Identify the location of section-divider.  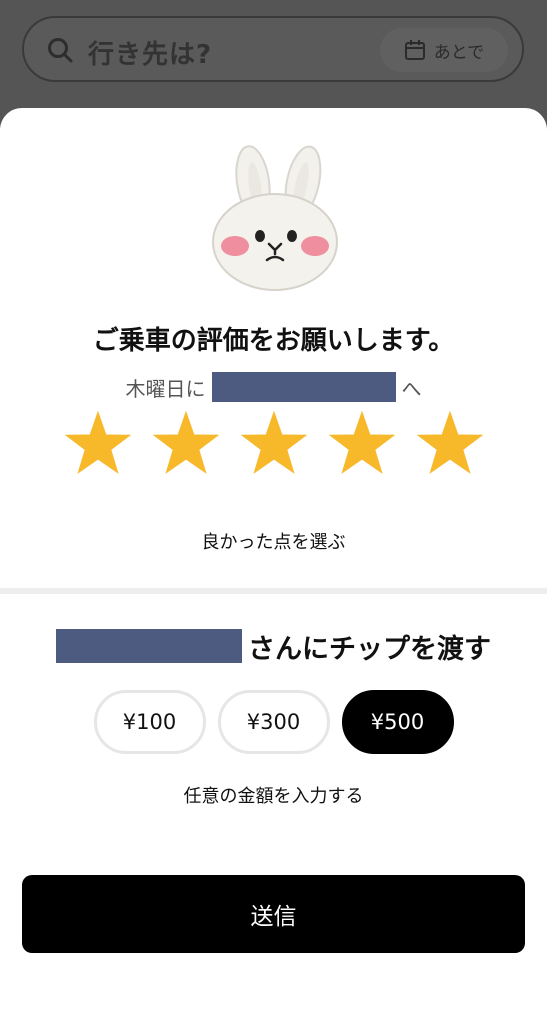
(273, 591).